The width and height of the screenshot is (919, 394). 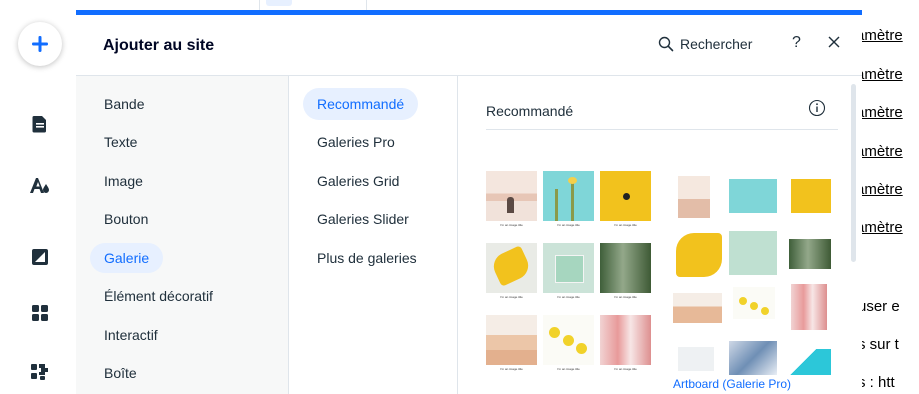 I want to click on business-apps-button, so click(x=40, y=372).